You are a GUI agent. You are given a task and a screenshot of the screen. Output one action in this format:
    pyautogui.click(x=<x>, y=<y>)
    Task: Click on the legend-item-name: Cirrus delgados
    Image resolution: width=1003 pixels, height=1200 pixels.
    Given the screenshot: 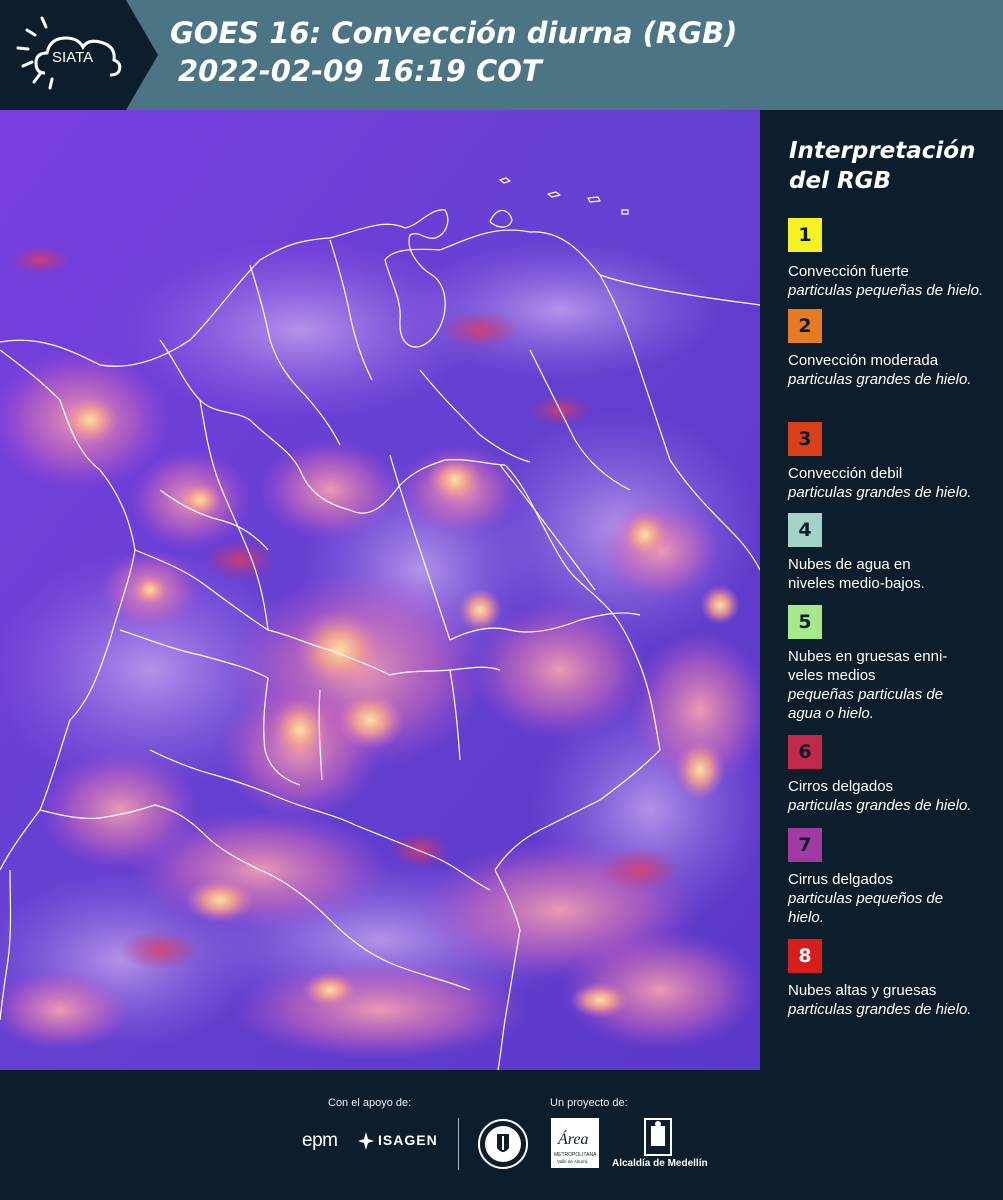 What is the action you would take?
    pyautogui.click(x=841, y=879)
    